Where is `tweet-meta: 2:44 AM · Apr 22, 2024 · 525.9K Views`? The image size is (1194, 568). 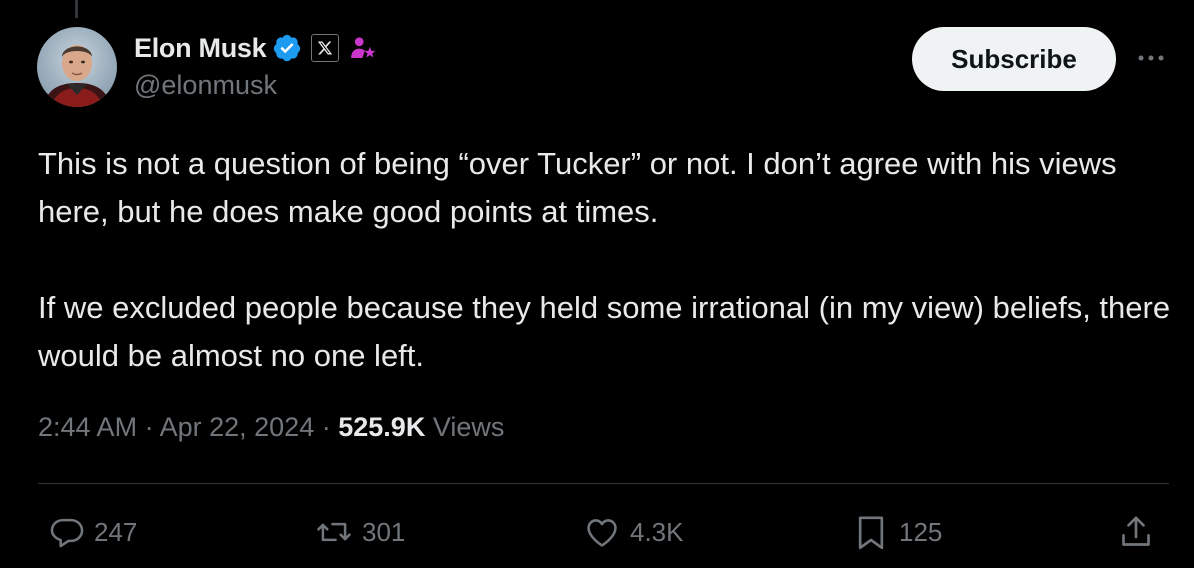 tweet-meta: 2:44 AM · Apr 22, 2024 · 525.9K Views is located at coordinates (271, 427).